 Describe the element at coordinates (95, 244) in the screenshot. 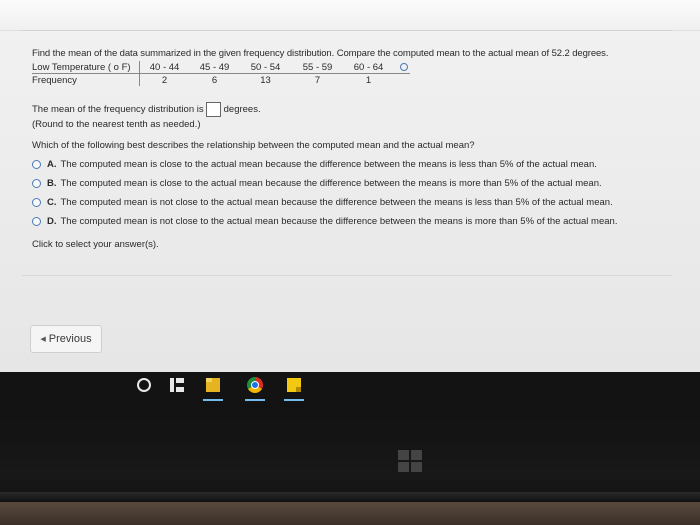

I see `click-to-select-text: Click to select your answer(s).` at that location.